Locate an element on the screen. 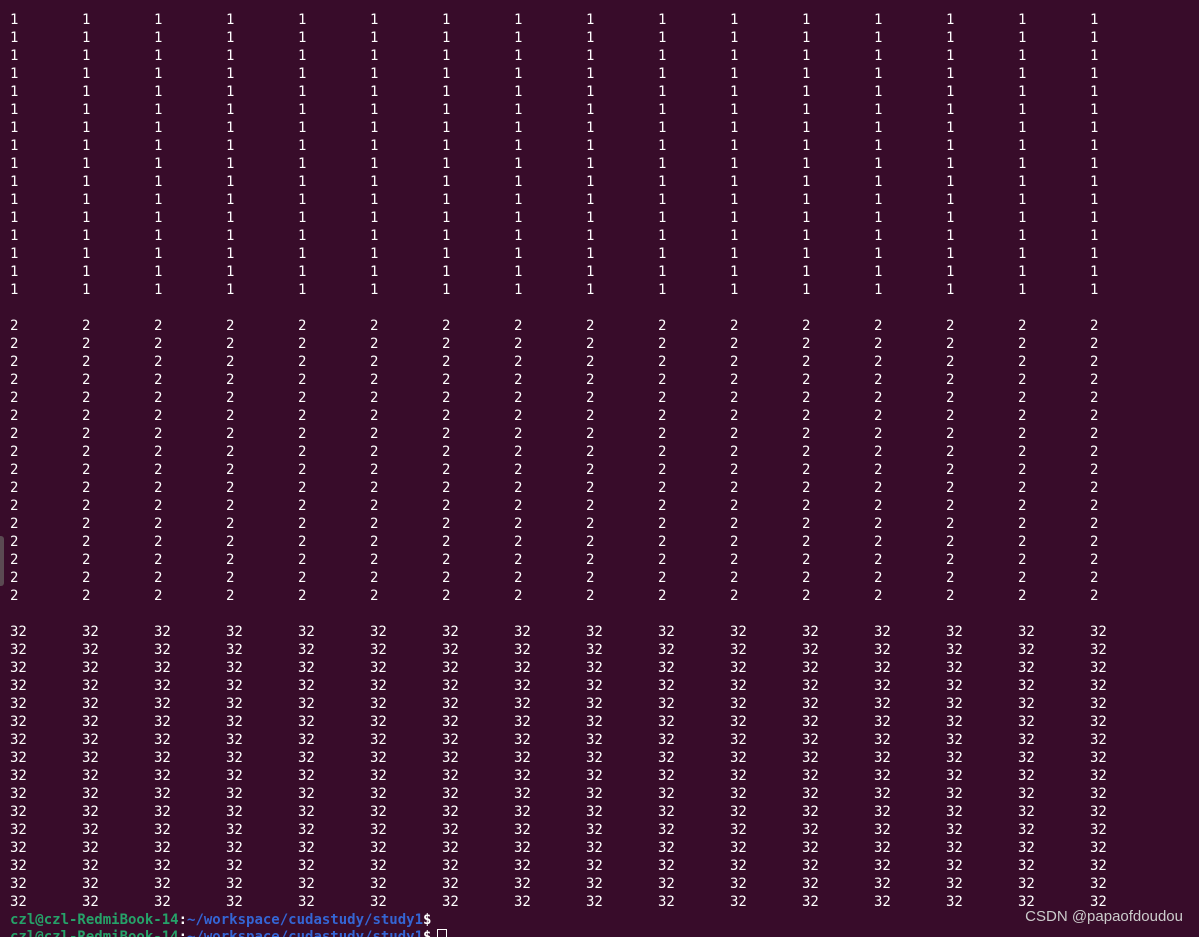 The height and width of the screenshot is (937, 1199). watermark: CSDN @papaofdoudou is located at coordinates (1104, 916).